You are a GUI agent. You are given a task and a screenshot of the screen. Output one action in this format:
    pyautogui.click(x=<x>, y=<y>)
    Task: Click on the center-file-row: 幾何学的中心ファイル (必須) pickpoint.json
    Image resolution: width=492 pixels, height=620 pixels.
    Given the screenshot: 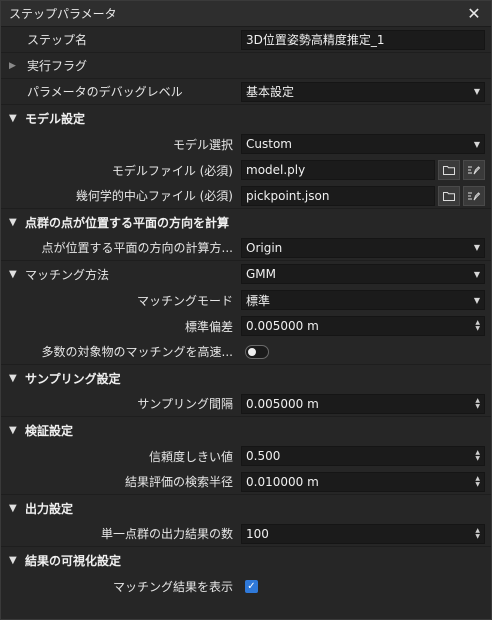 What is the action you would take?
    pyautogui.click(x=246, y=196)
    